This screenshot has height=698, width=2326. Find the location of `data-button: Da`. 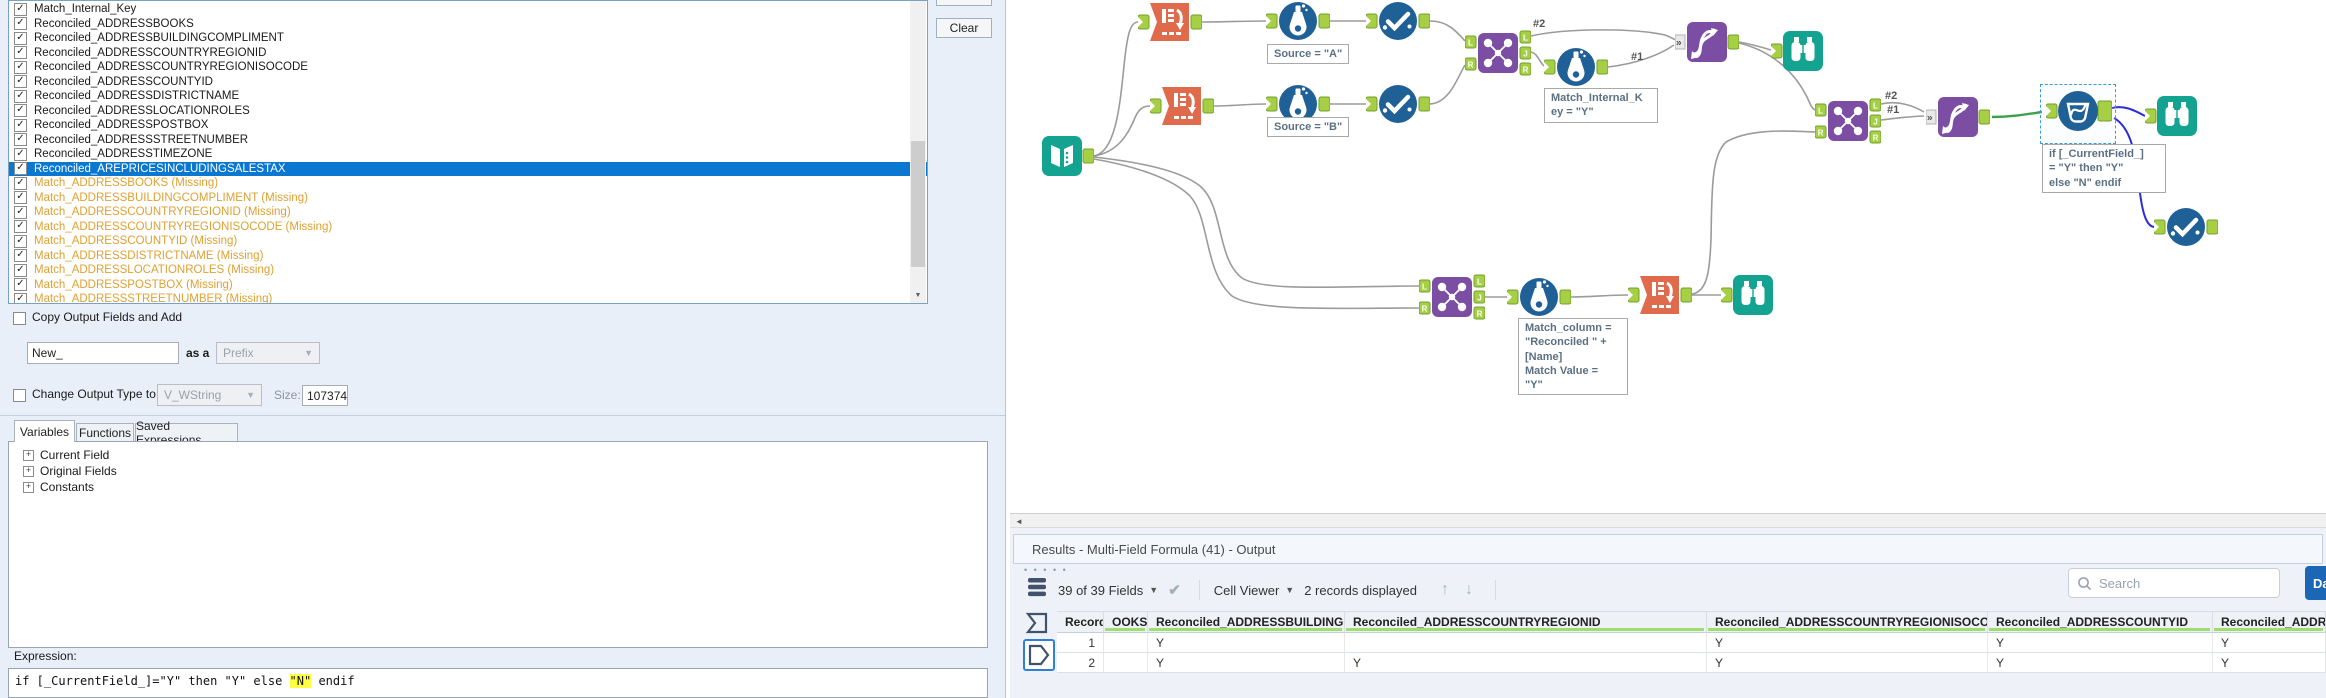

data-button: Da is located at coordinates (2315, 583).